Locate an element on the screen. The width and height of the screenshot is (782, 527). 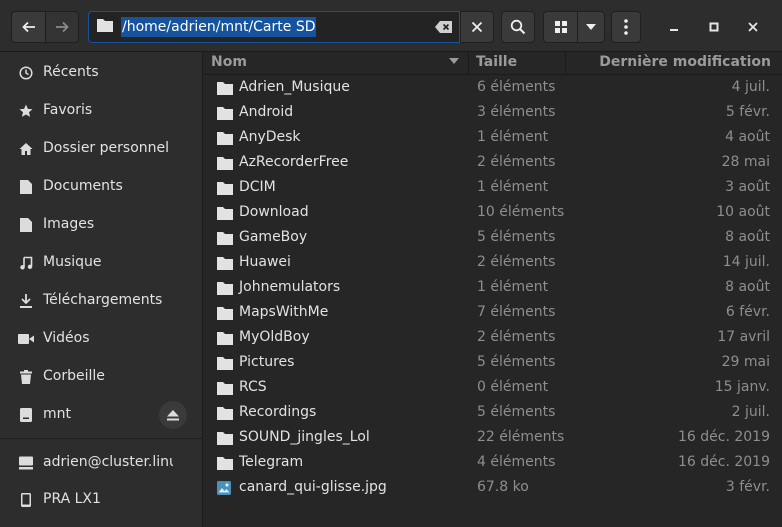
eject-button is located at coordinates (173, 415).